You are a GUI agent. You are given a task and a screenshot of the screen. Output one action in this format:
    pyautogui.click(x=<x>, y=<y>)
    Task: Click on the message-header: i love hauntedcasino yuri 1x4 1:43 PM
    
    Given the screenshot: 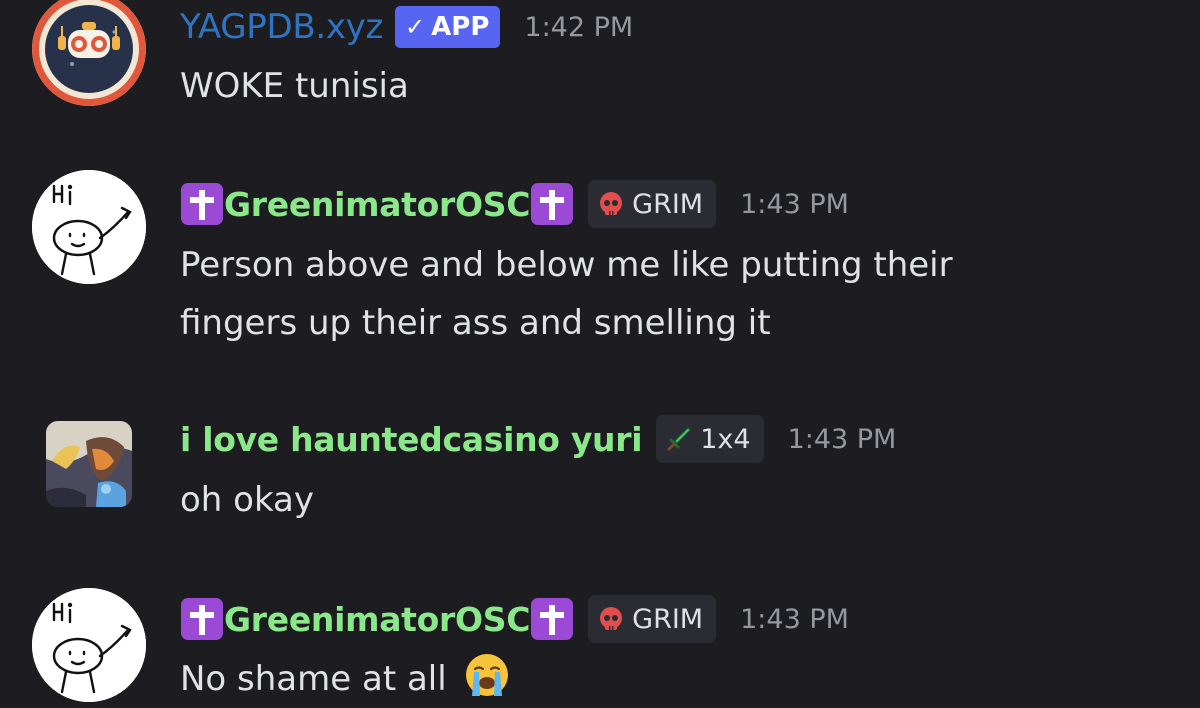 What is the action you would take?
    pyautogui.click(x=538, y=439)
    